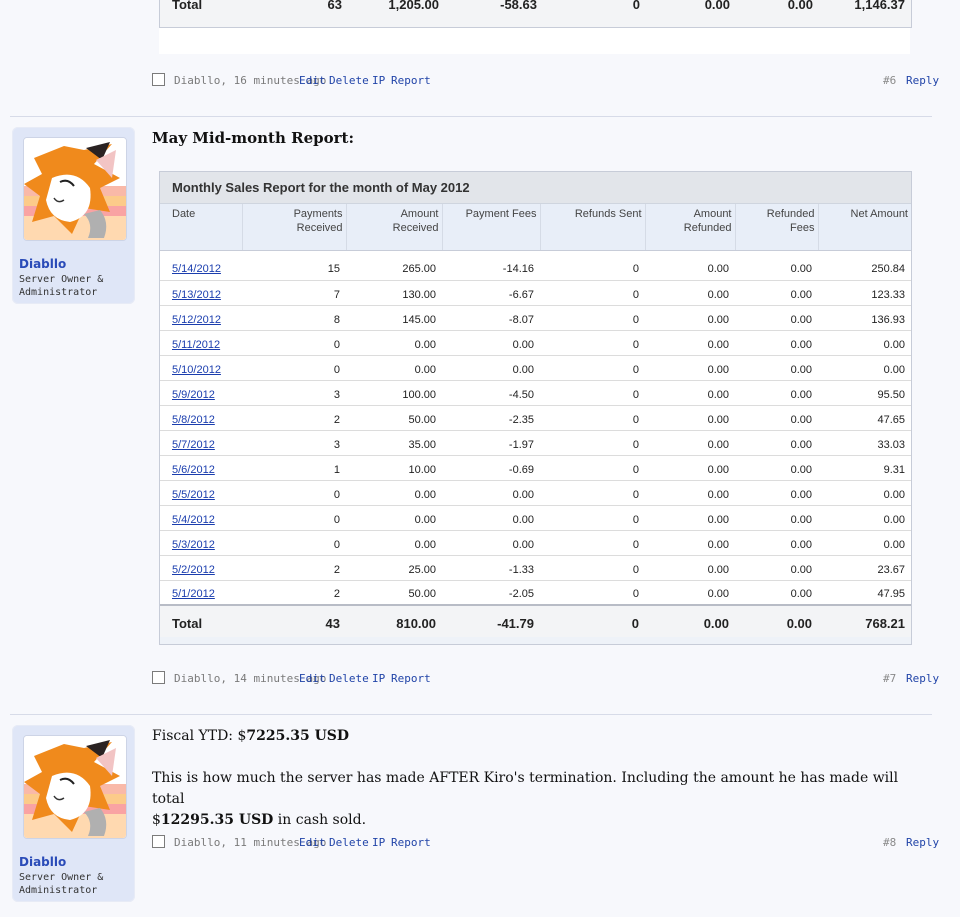 This screenshot has height=917, width=960. I want to click on value-cell: 130.00, so click(394, 293).